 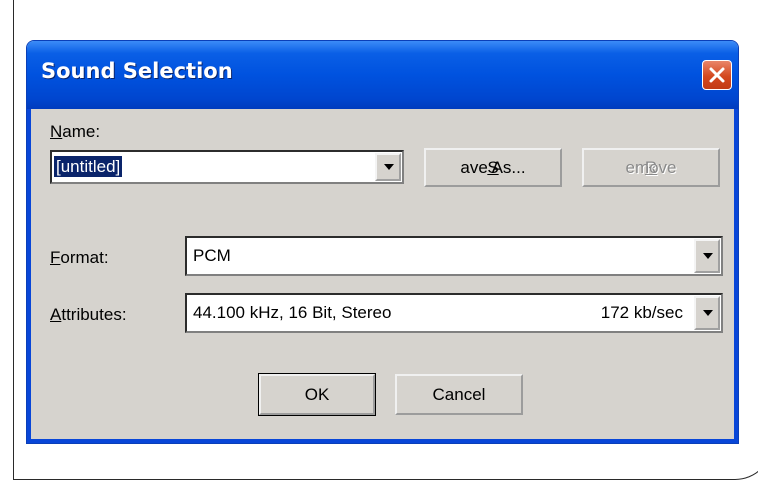 I want to click on format-value: PCM, so click(x=212, y=255).